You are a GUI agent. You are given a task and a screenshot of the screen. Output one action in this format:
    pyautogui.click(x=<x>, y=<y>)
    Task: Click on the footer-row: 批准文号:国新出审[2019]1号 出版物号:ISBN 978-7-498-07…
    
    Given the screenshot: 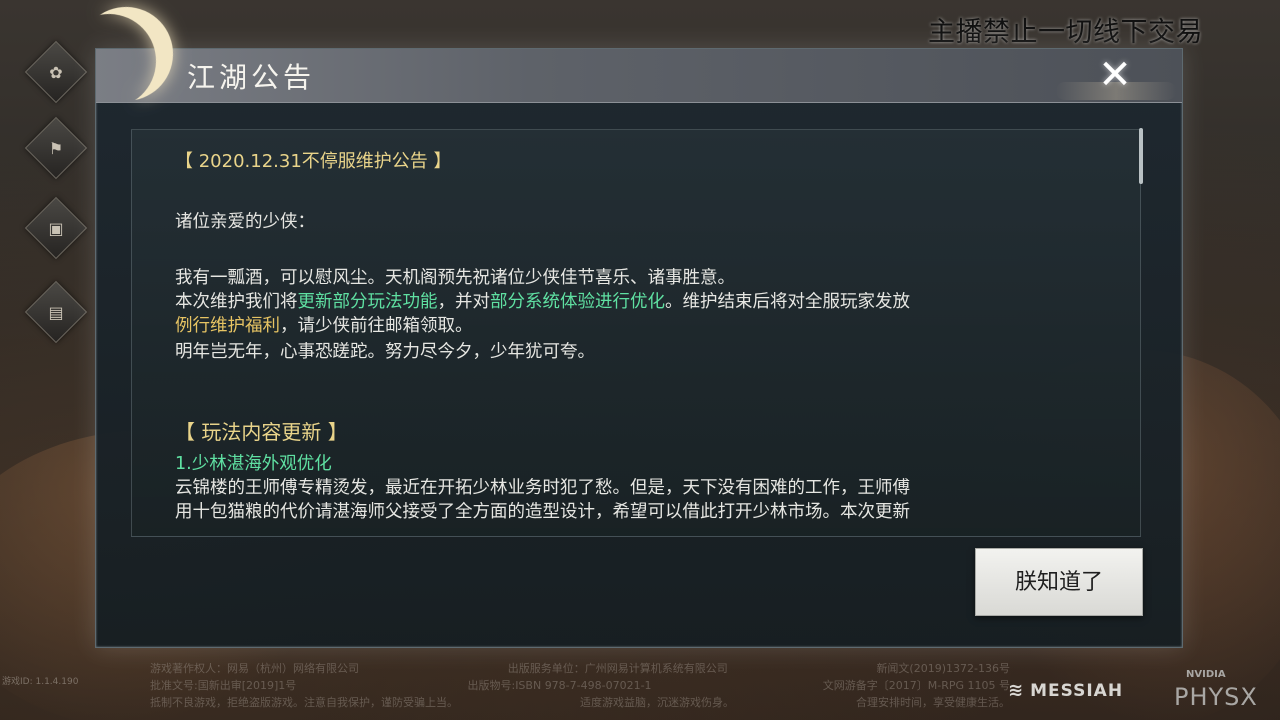 What is the action you would take?
    pyautogui.click(x=580, y=685)
    